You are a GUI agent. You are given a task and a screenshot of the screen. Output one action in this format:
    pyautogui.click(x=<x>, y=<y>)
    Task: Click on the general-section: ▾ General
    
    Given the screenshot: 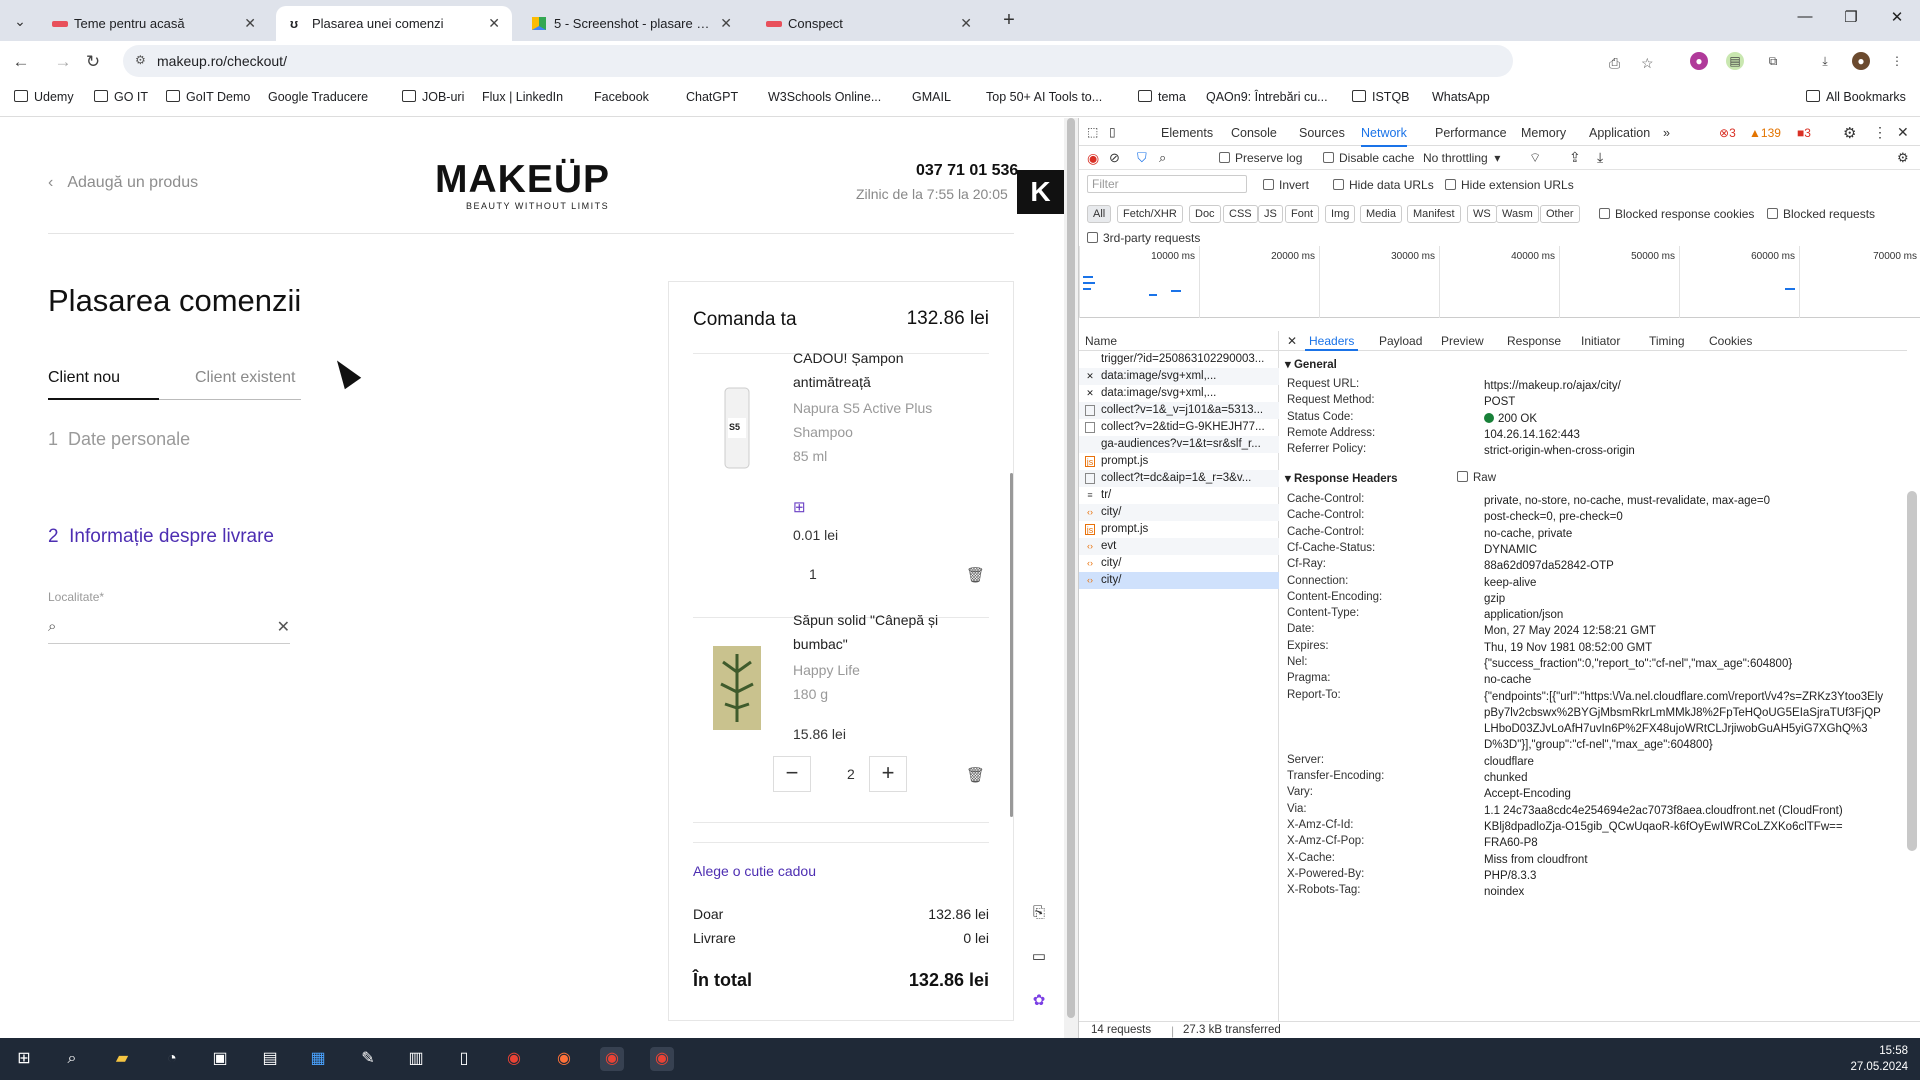 What is the action you would take?
    pyautogui.click(x=1311, y=364)
    